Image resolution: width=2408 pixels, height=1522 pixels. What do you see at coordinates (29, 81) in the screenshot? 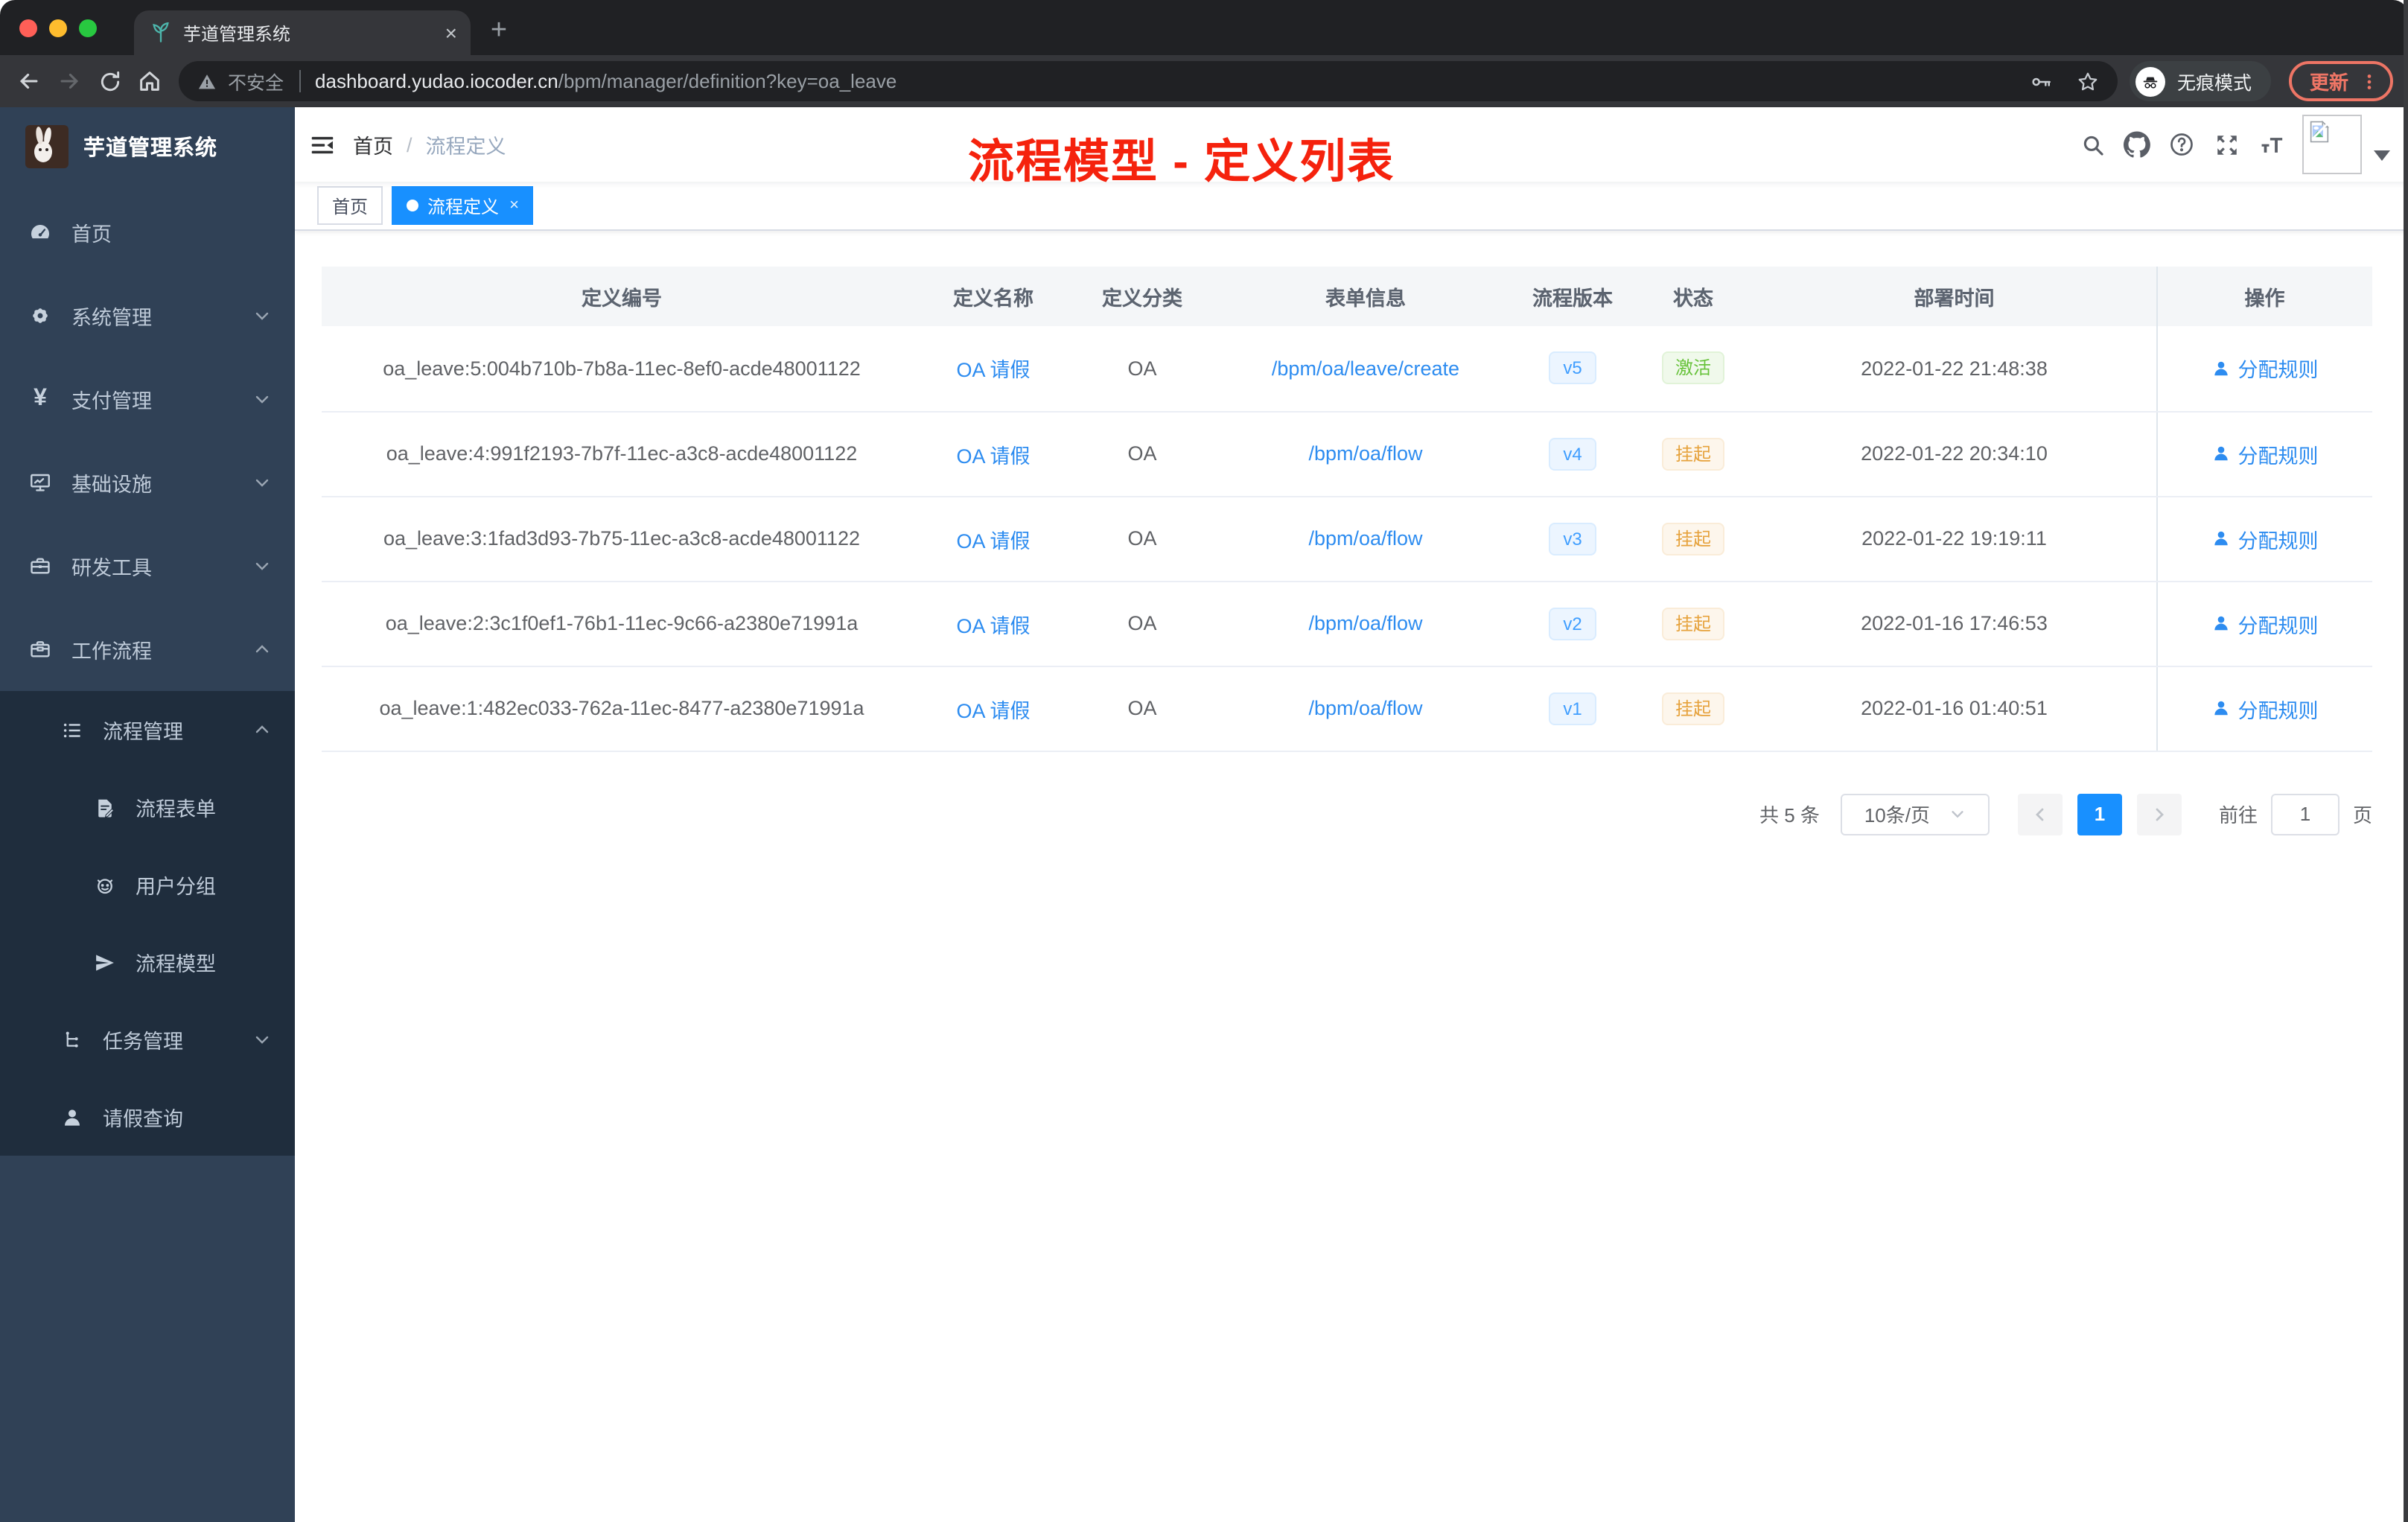
I see `back-icon` at bounding box center [29, 81].